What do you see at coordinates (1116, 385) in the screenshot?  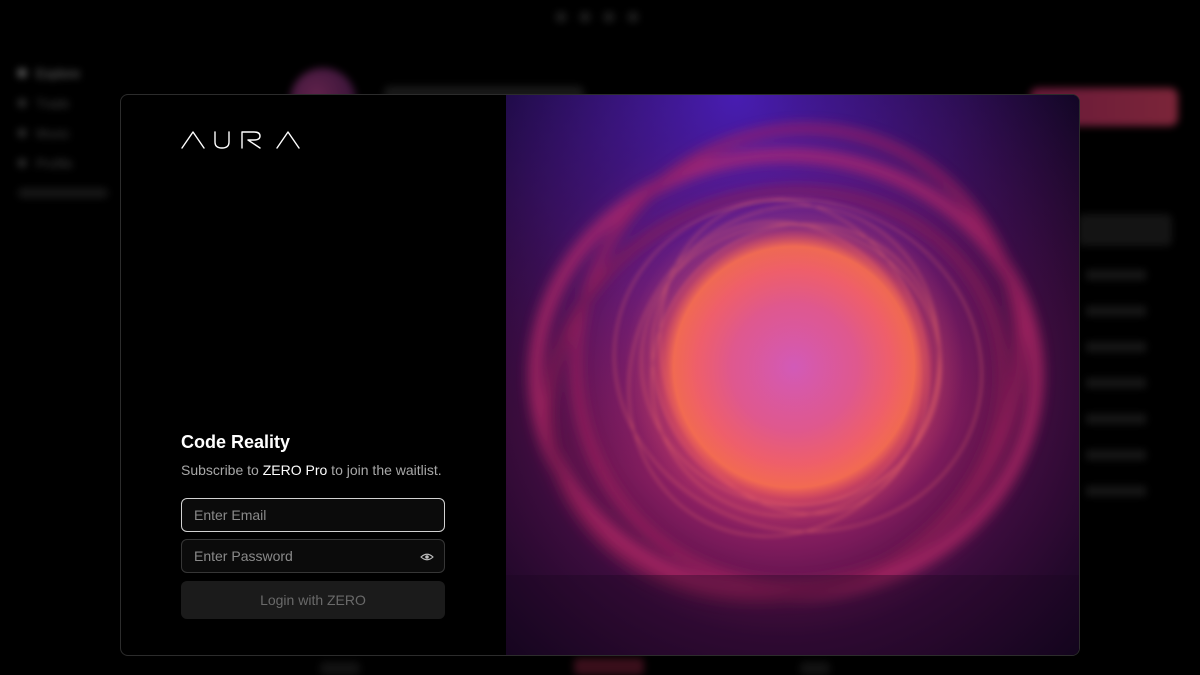 I see `background-panel-list` at bounding box center [1116, 385].